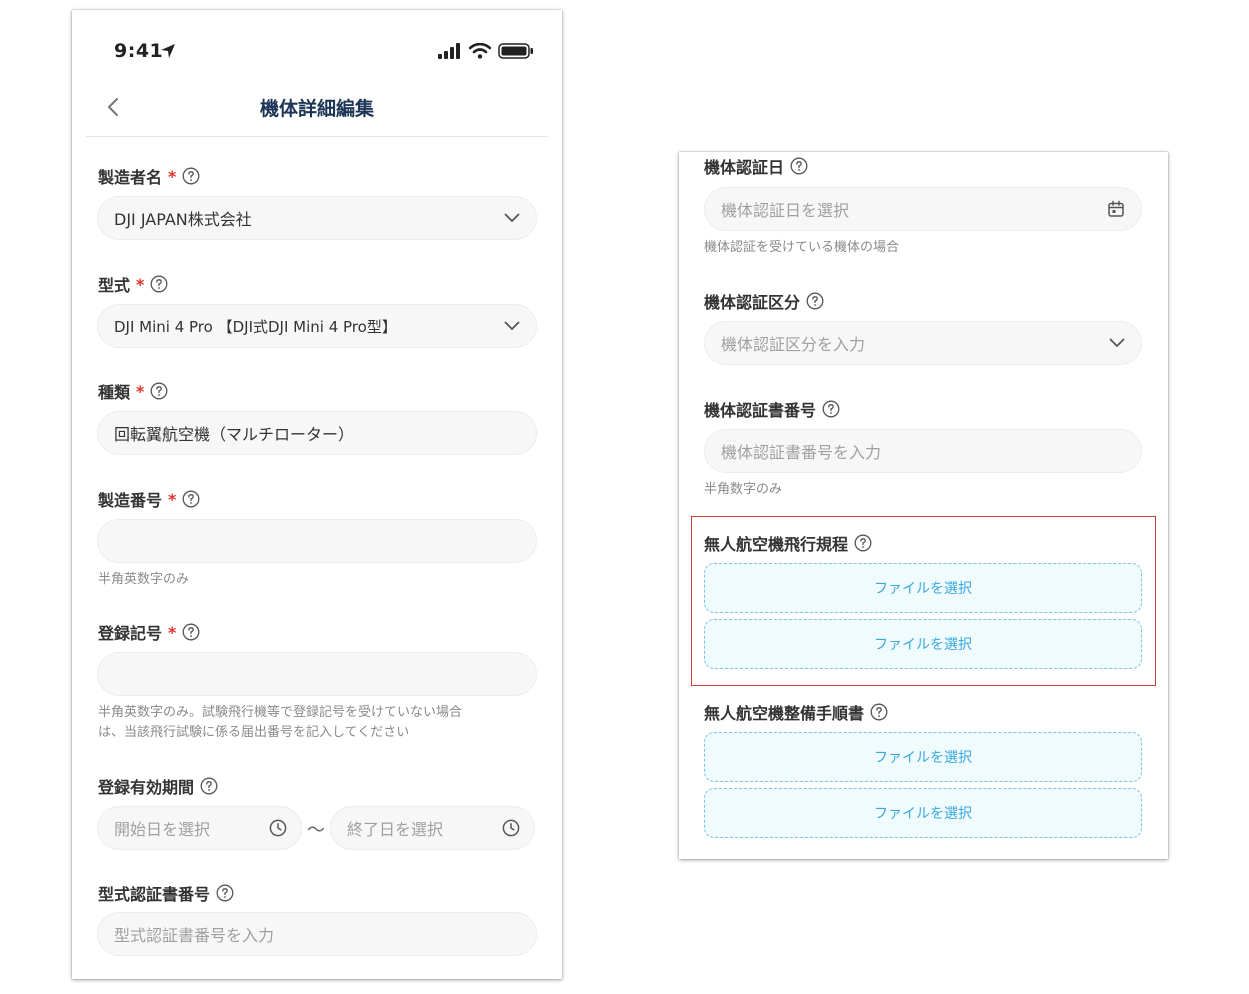 This screenshot has width=1249, height=994. Describe the element at coordinates (923, 813) in the screenshot. I see `maintenance-file-button-2: ファイルを選択` at that location.